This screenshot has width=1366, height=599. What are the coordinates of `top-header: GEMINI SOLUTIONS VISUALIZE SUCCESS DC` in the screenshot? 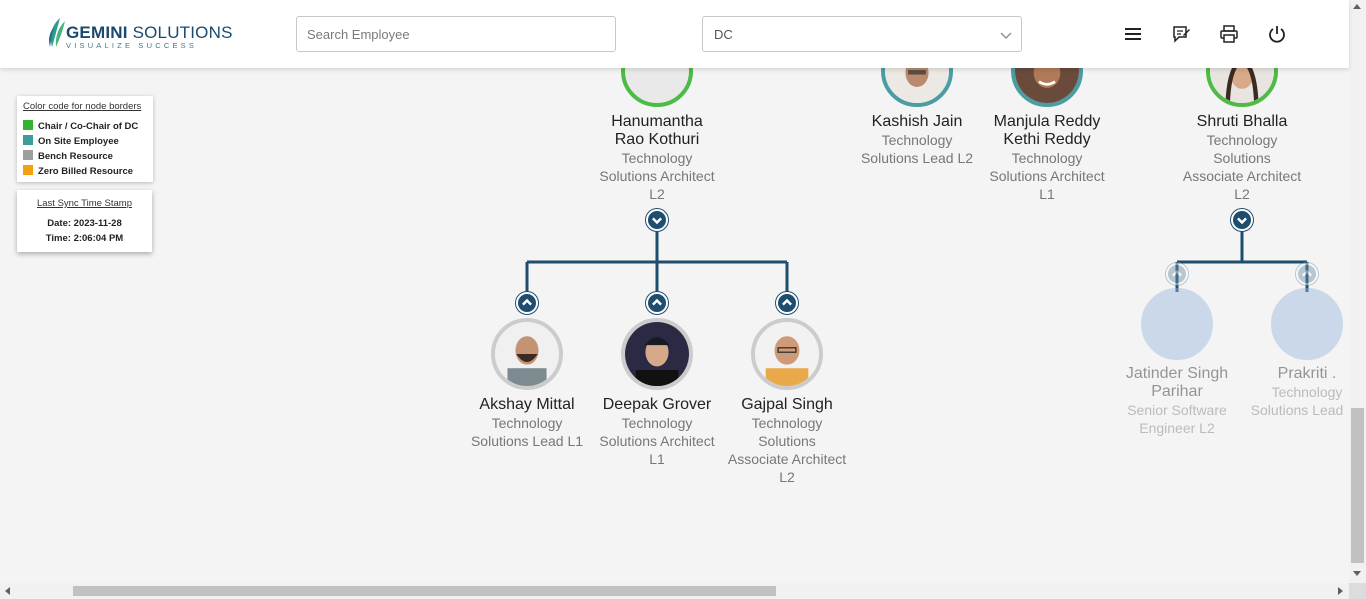 It's located at (674, 34).